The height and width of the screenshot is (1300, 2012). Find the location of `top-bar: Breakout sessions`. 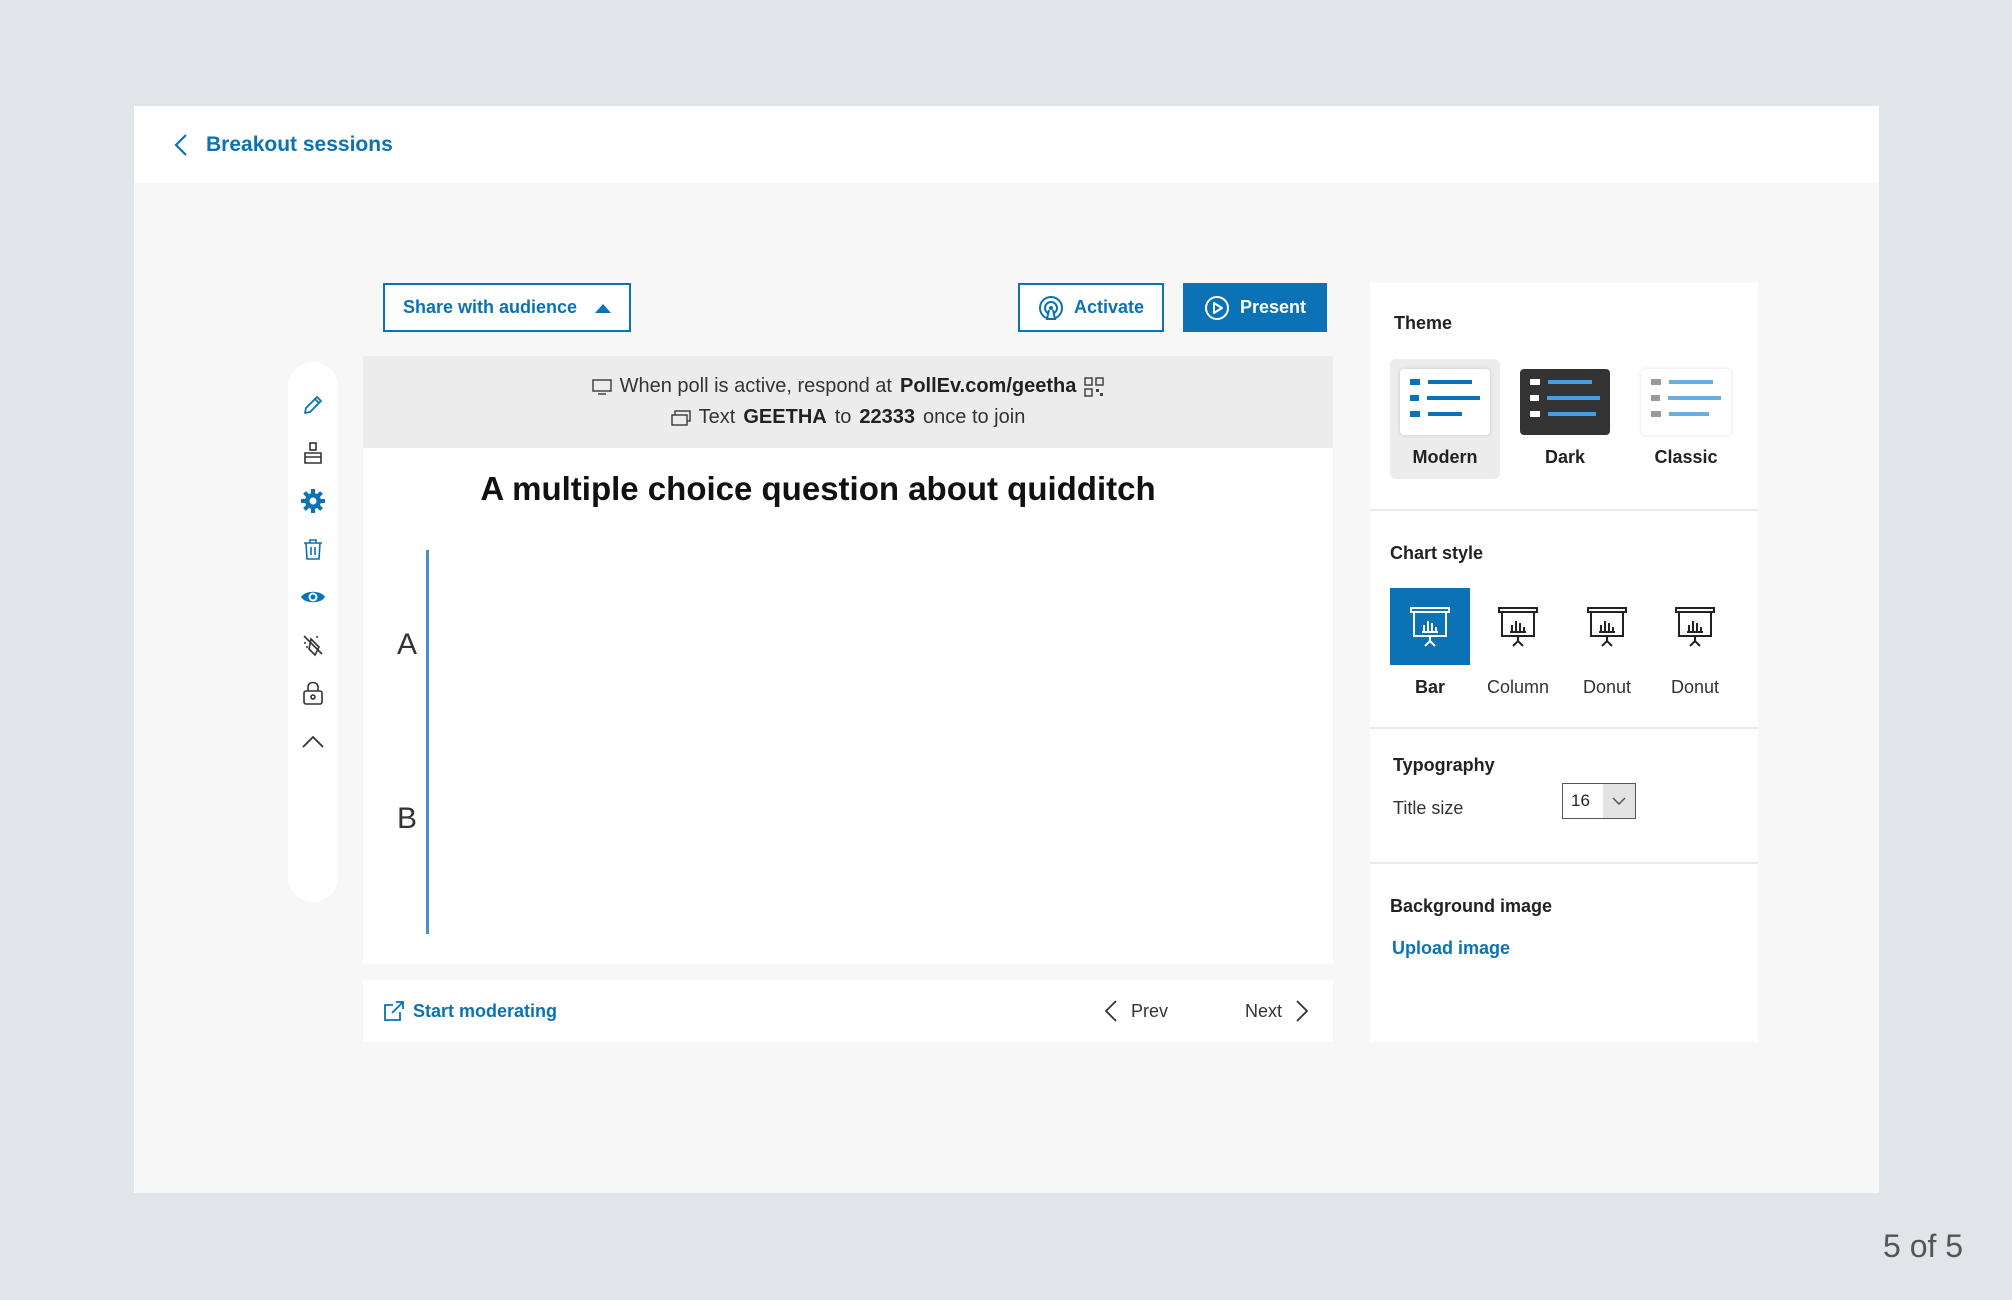

top-bar: Breakout sessions is located at coordinates (1006, 144).